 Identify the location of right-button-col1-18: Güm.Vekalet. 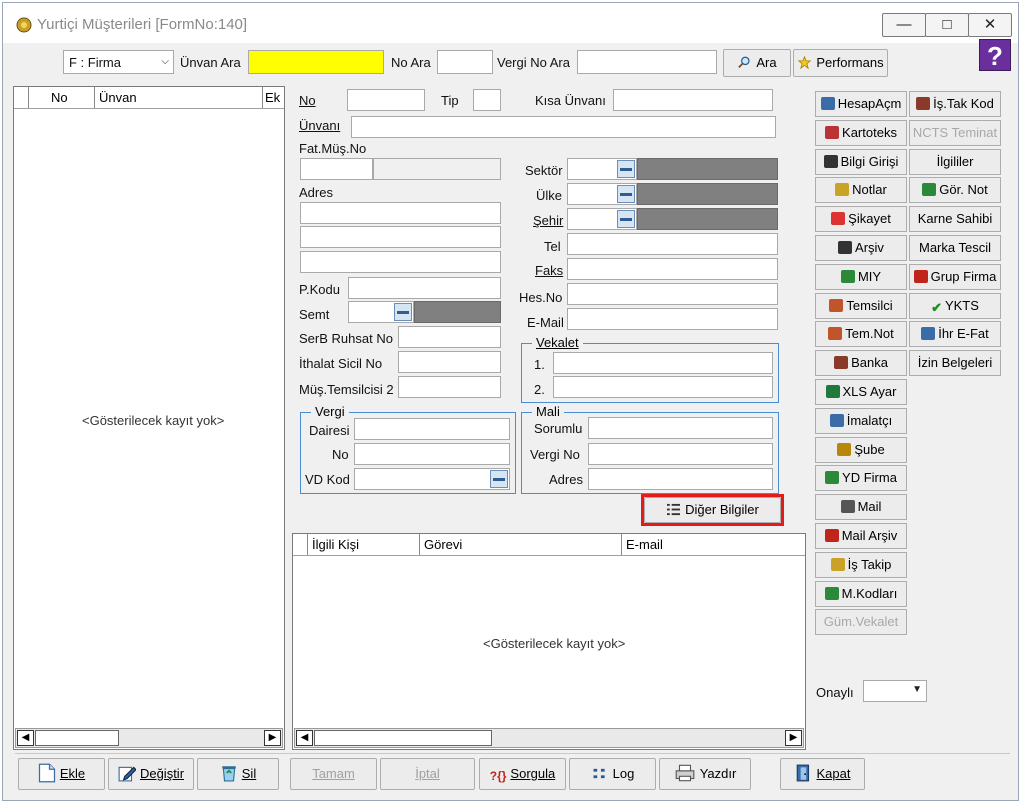
(861, 622).